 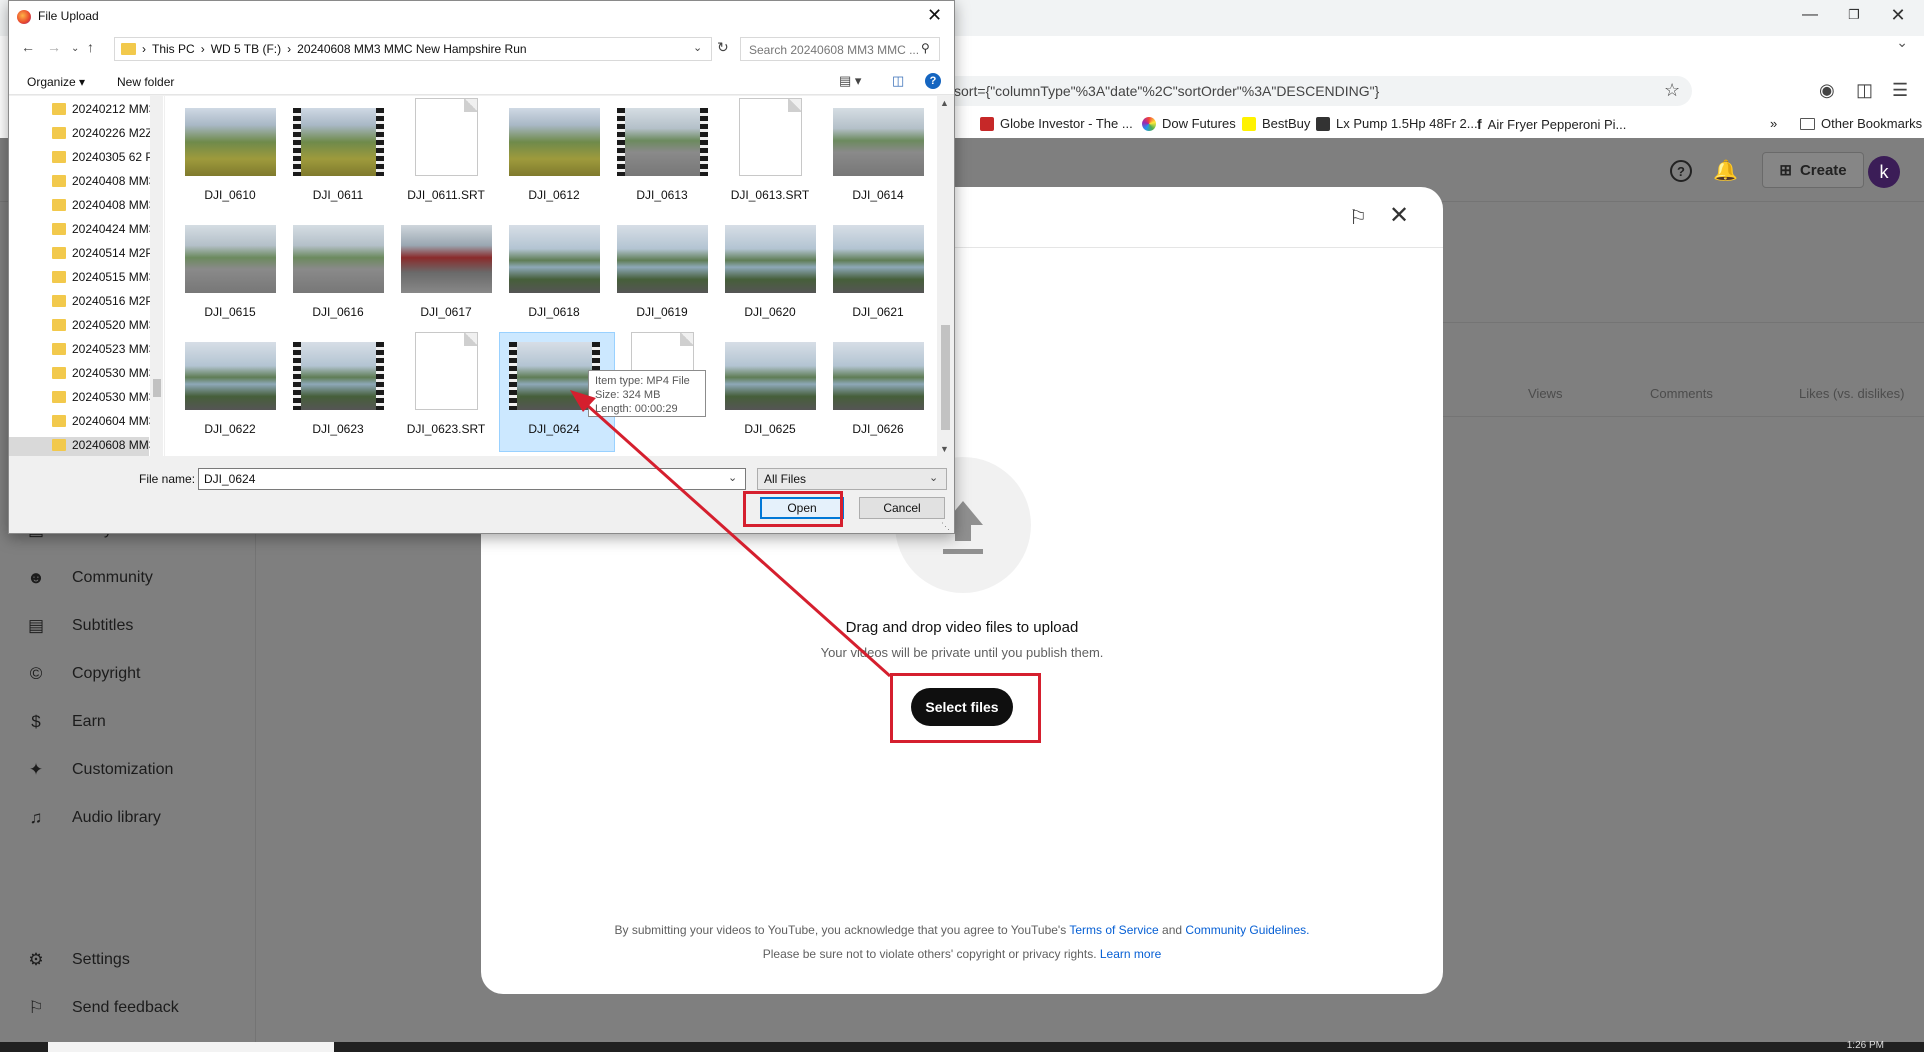 What do you see at coordinates (902, 508) in the screenshot?
I see `cancel-button: Cancel` at bounding box center [902, 508].